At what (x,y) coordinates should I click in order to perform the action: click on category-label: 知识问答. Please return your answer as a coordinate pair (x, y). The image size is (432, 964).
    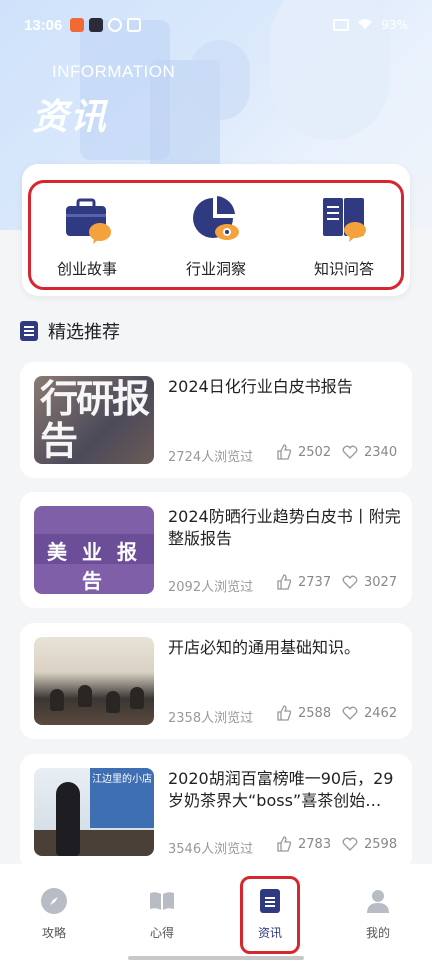
    Looking at the image, I should click on (343, 269).